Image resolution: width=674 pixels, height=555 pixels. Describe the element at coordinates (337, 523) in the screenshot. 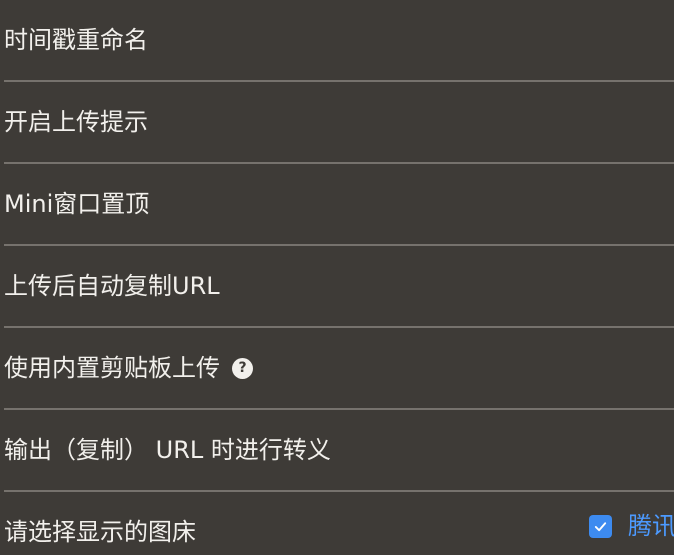

I see `setting-row-select-hosts: 请选择显示的图床` at that location.